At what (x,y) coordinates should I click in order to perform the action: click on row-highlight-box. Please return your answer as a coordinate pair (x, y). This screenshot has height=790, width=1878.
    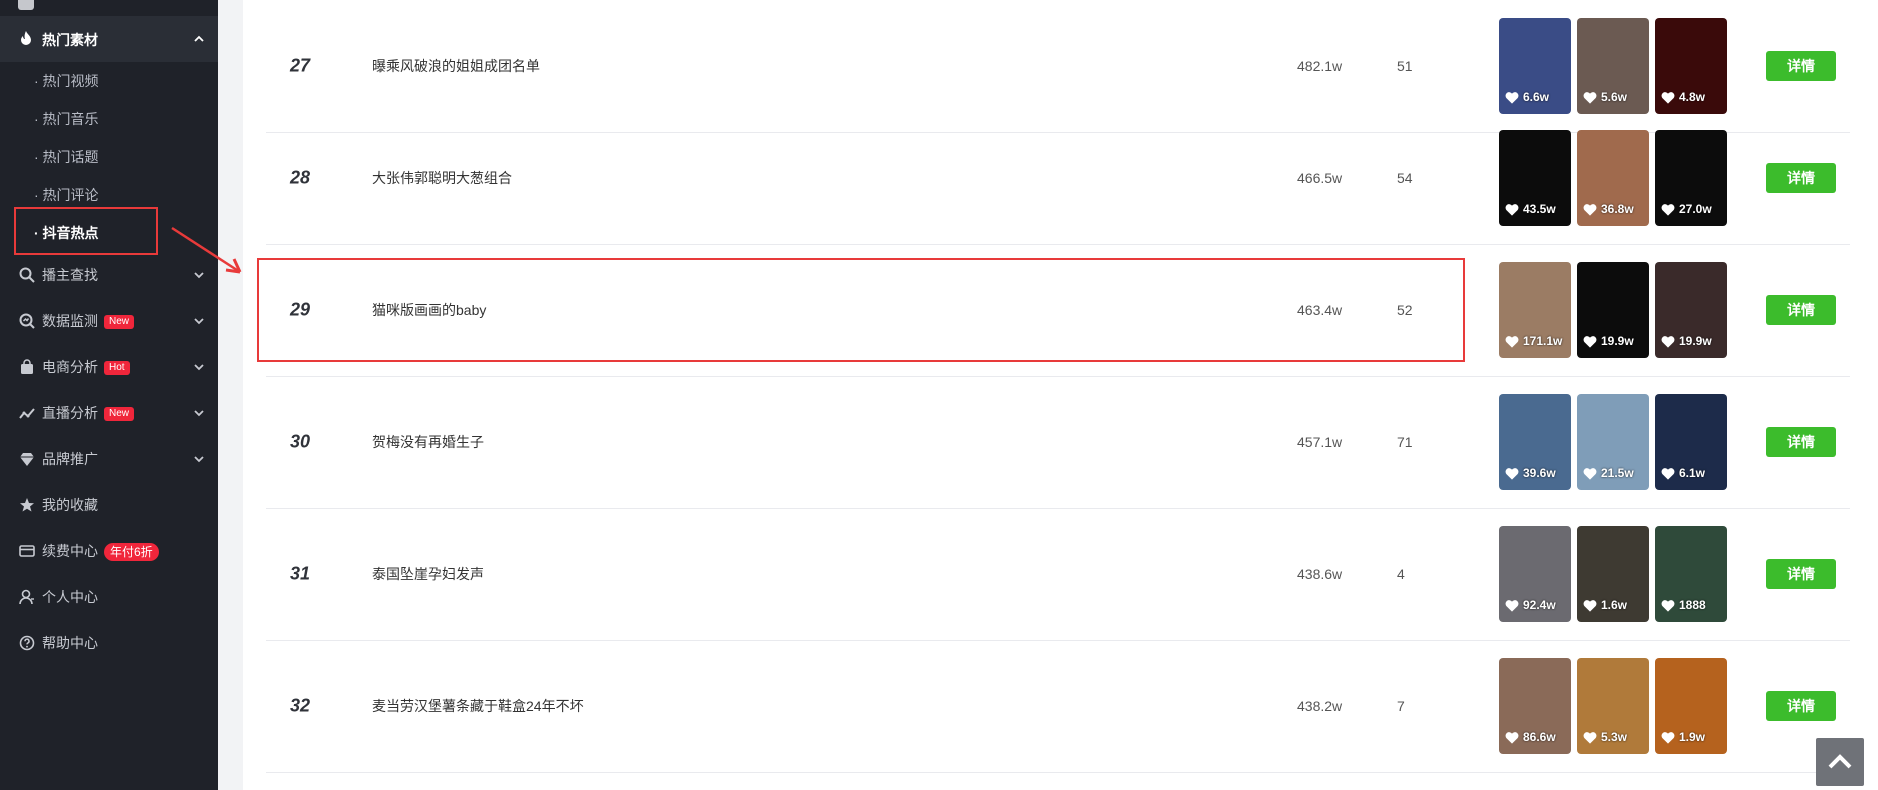
    Looking at the image, I should click on (861, 310).